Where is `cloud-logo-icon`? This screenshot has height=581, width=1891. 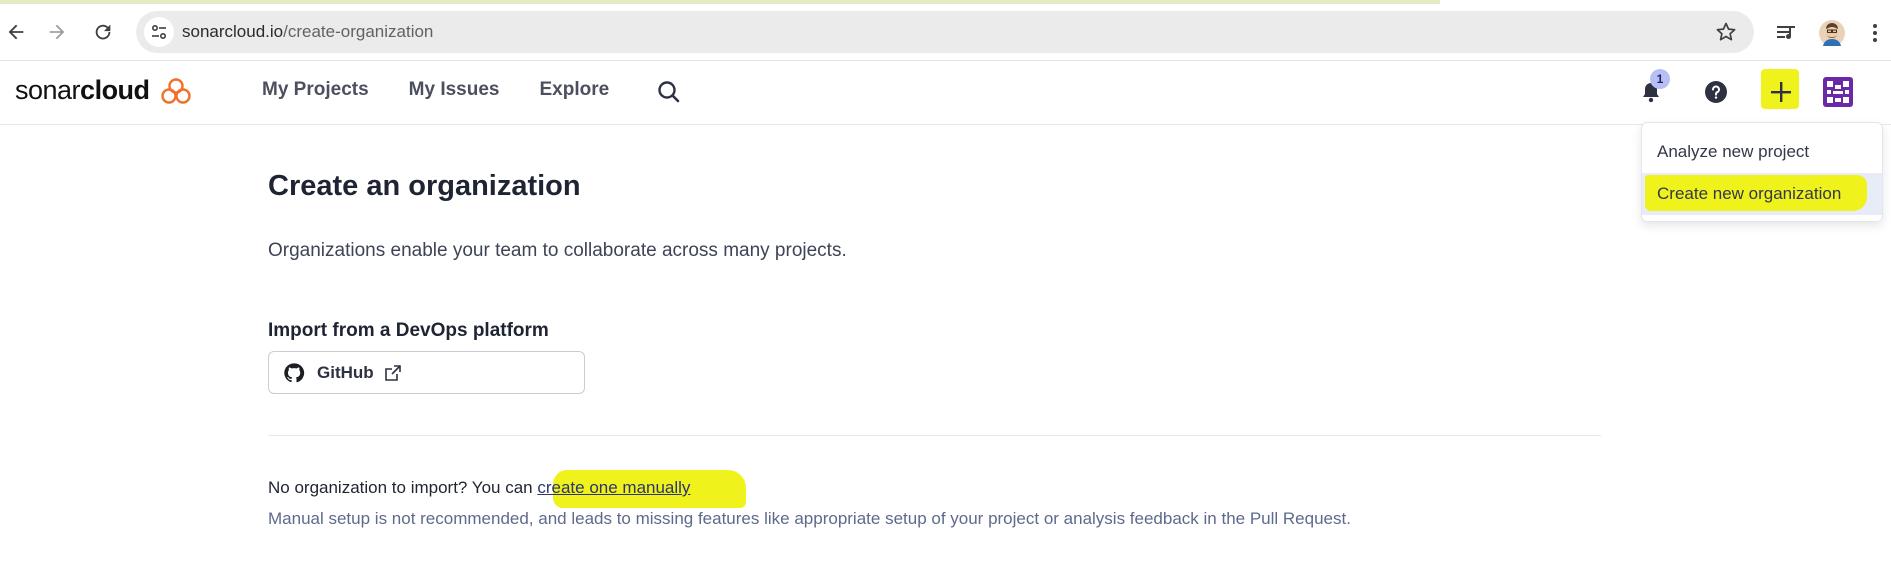 cloud-logo-icon is located at coordinates (175, 90).